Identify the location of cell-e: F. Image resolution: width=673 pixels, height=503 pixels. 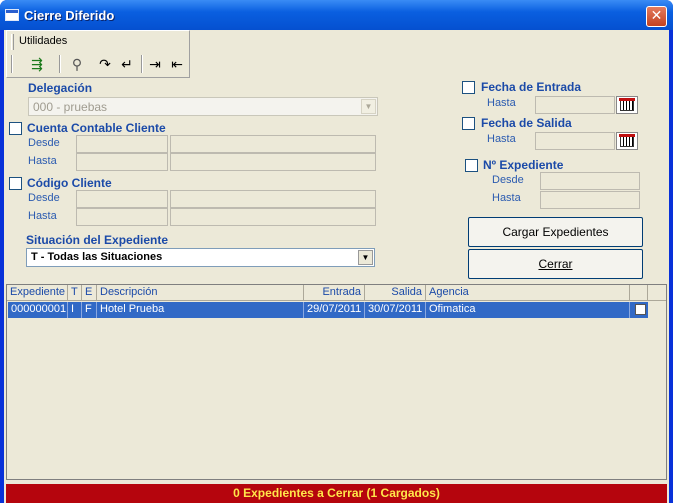
(89, 310).